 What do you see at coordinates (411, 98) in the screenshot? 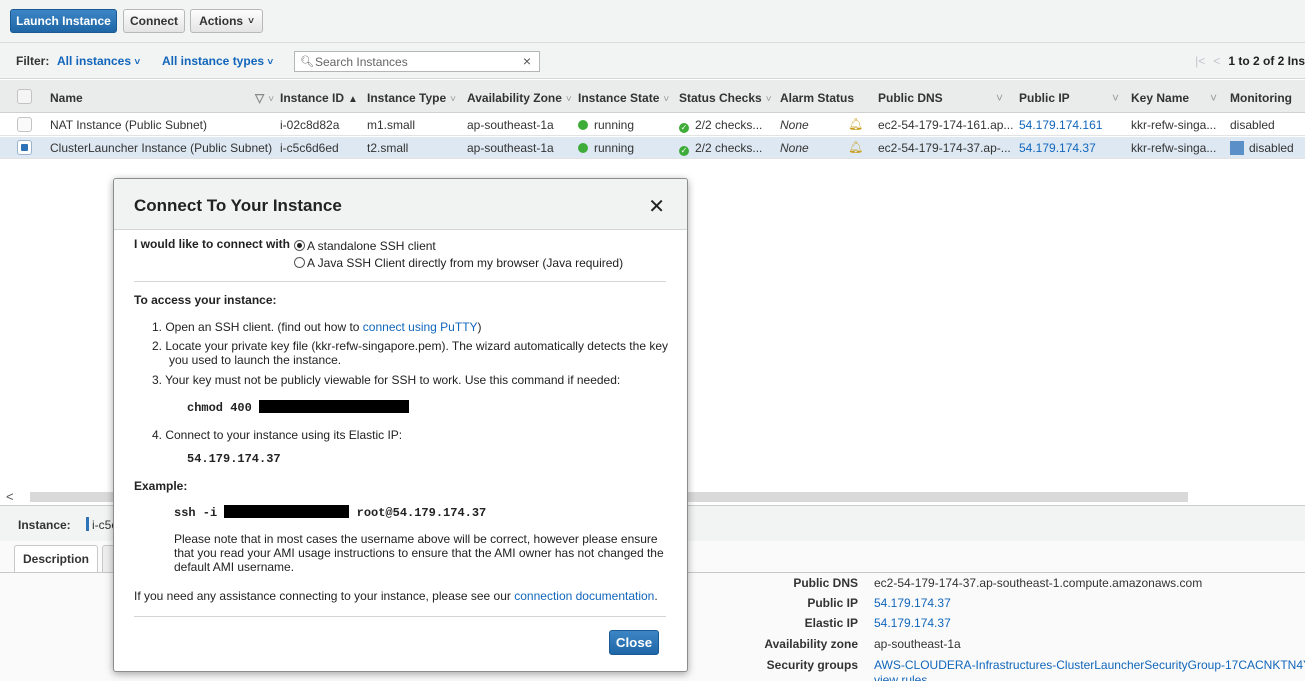
I see `col-instance-type: Instance Type ˅` at bounding box center [411, 98].